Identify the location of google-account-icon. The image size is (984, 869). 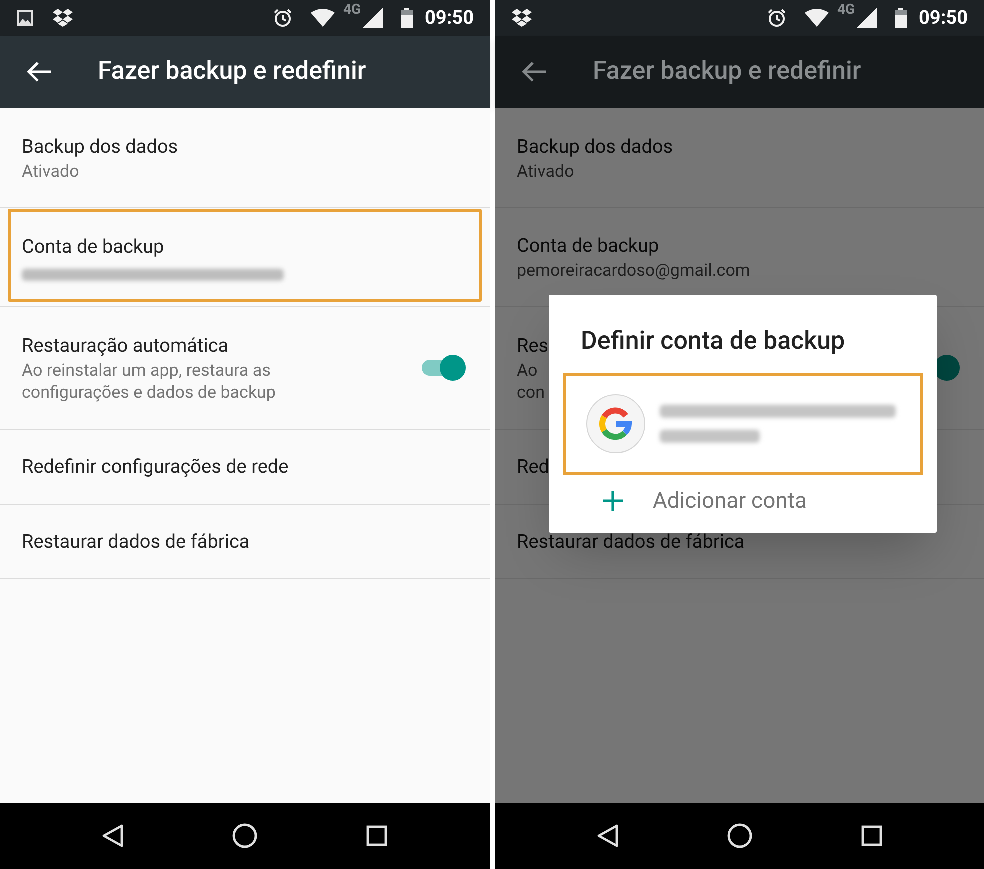
(616, 424).